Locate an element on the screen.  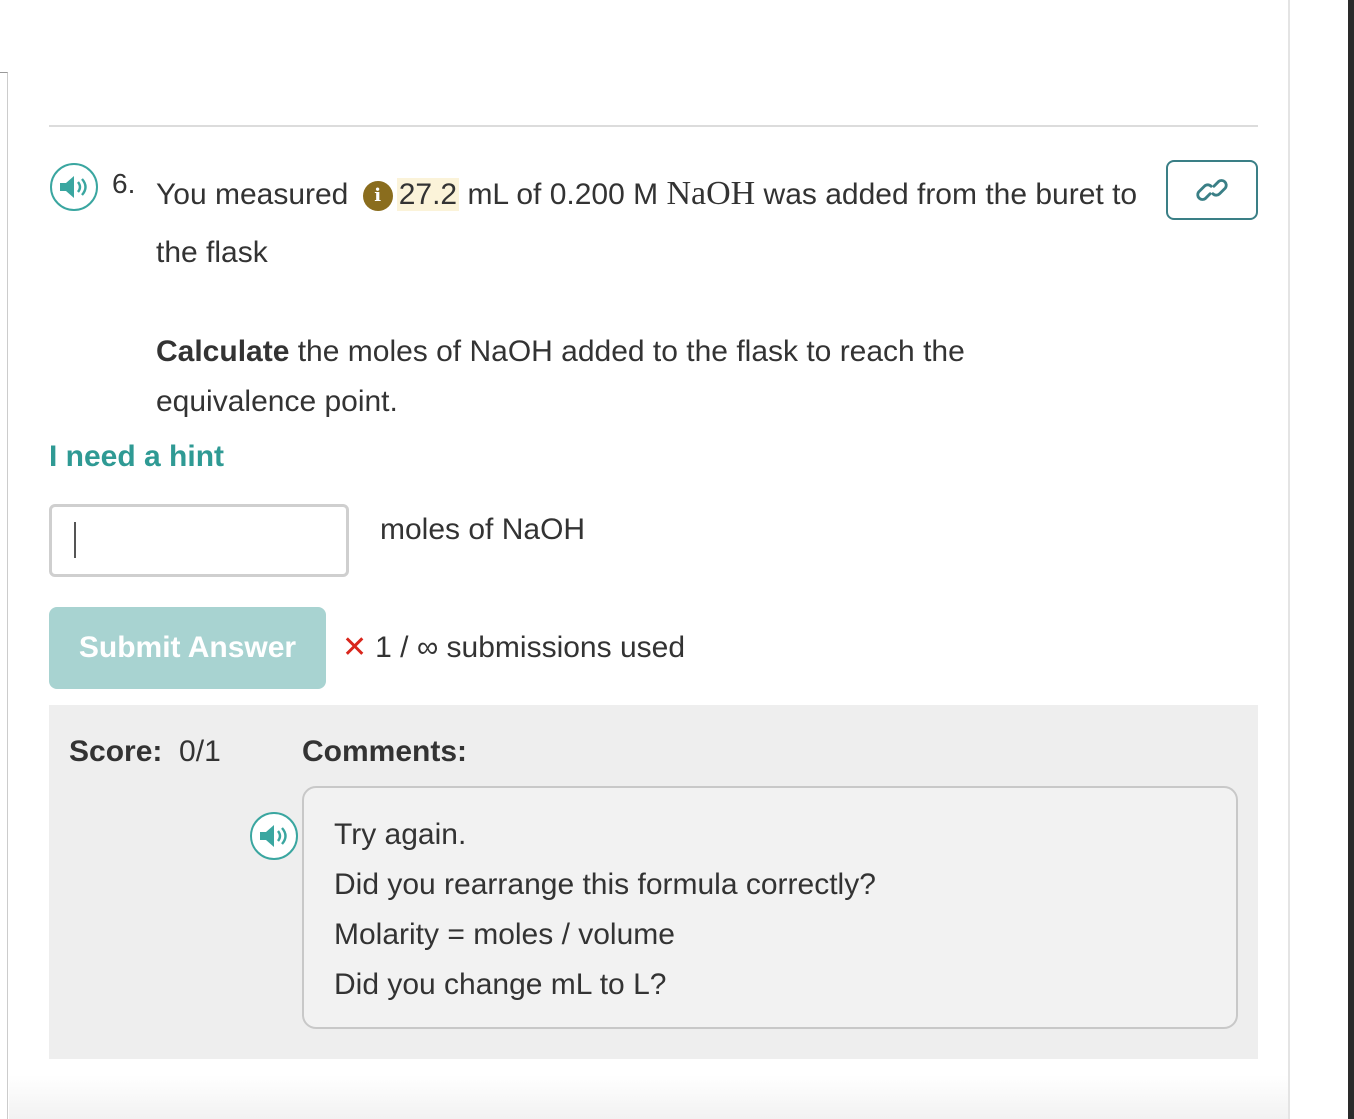
score-label: Score: is located at coordinates (116, 751).